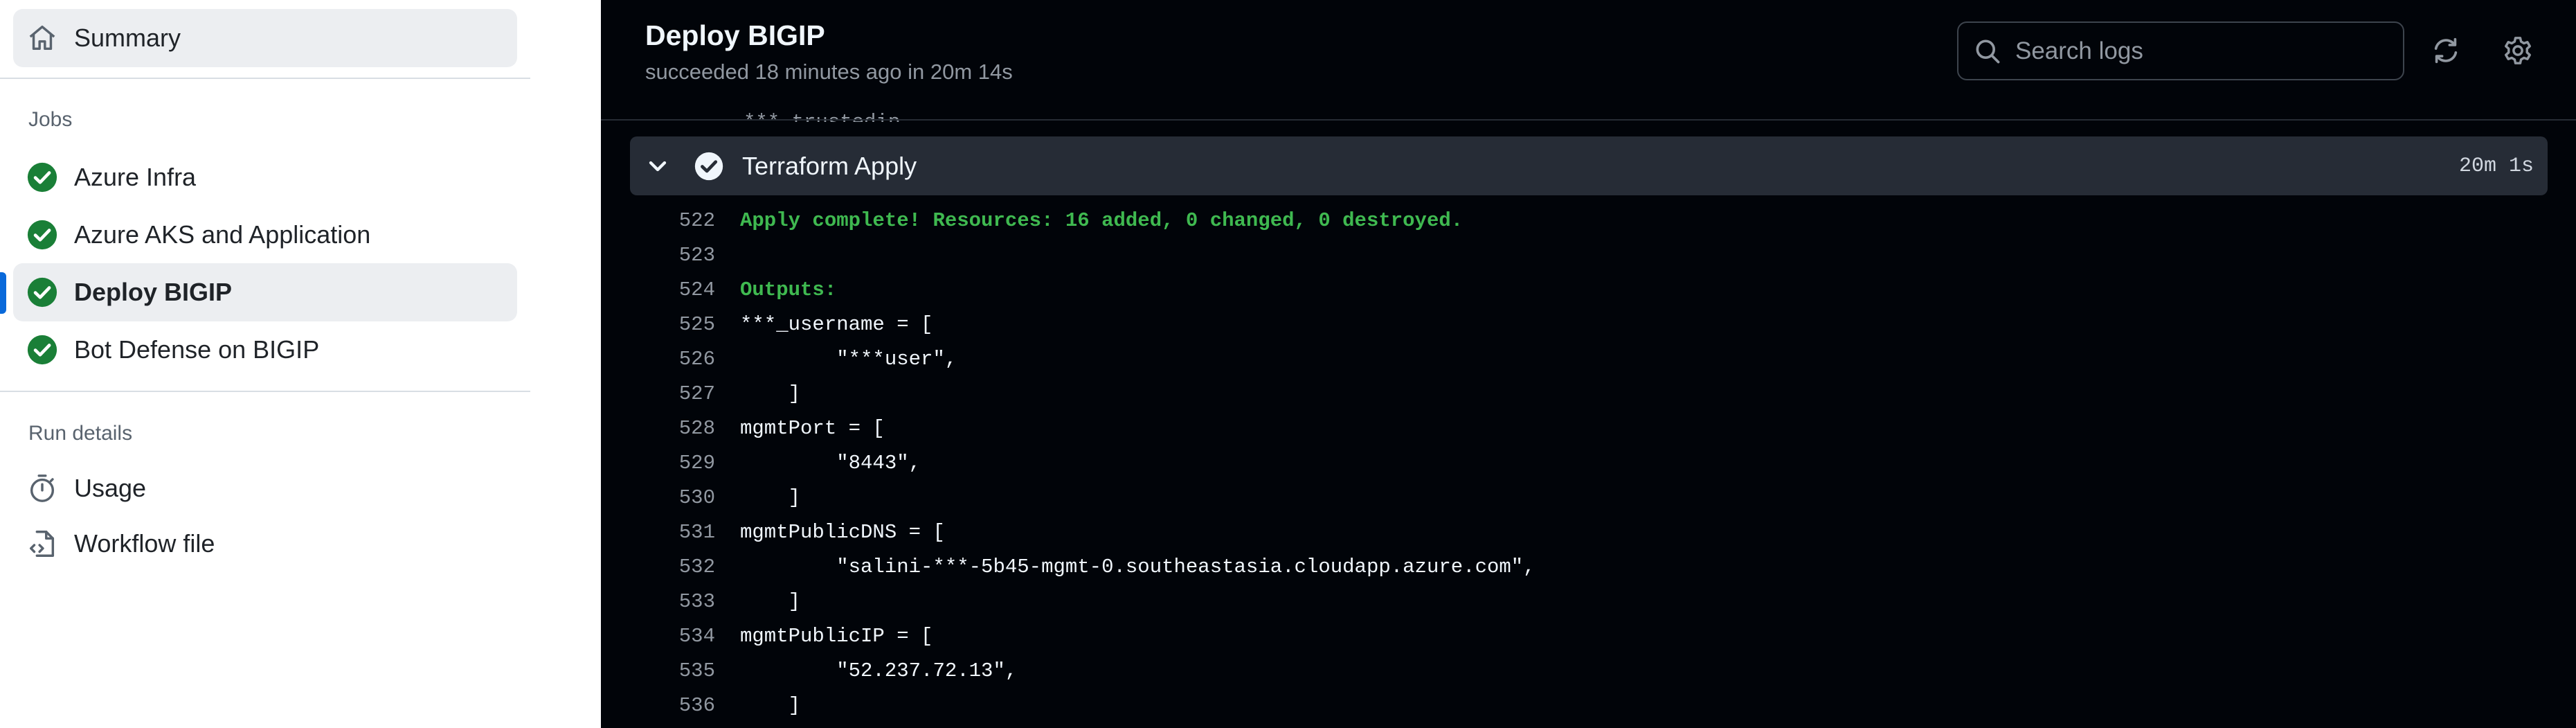  I want to click on log-line: 534 mgmtPublicIP = [, so click(767, 636).